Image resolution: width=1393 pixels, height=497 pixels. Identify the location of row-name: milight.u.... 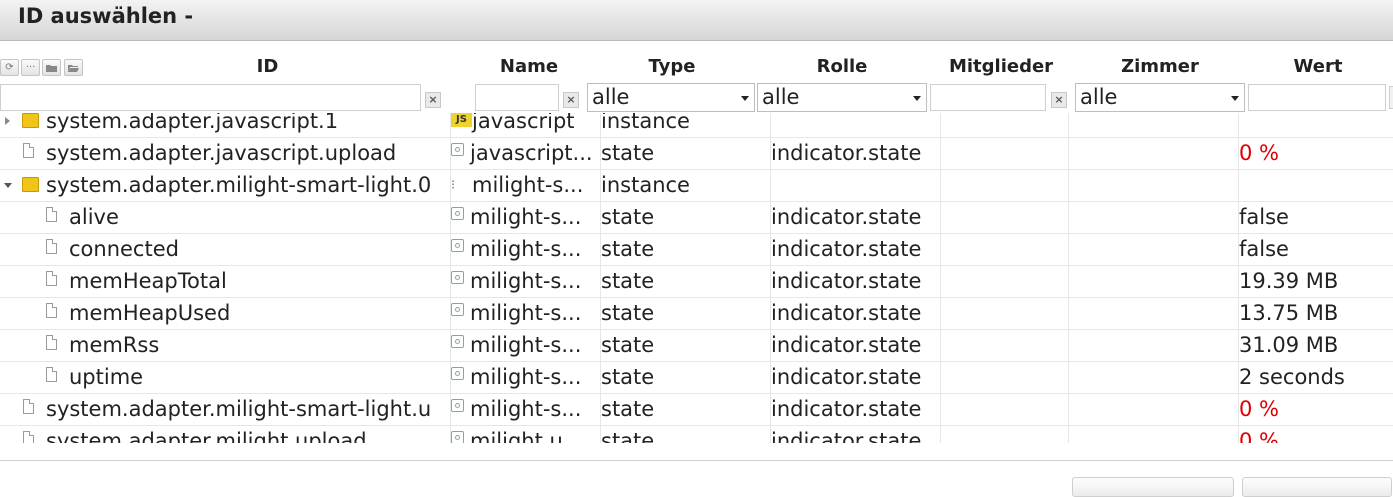
(526, 436).